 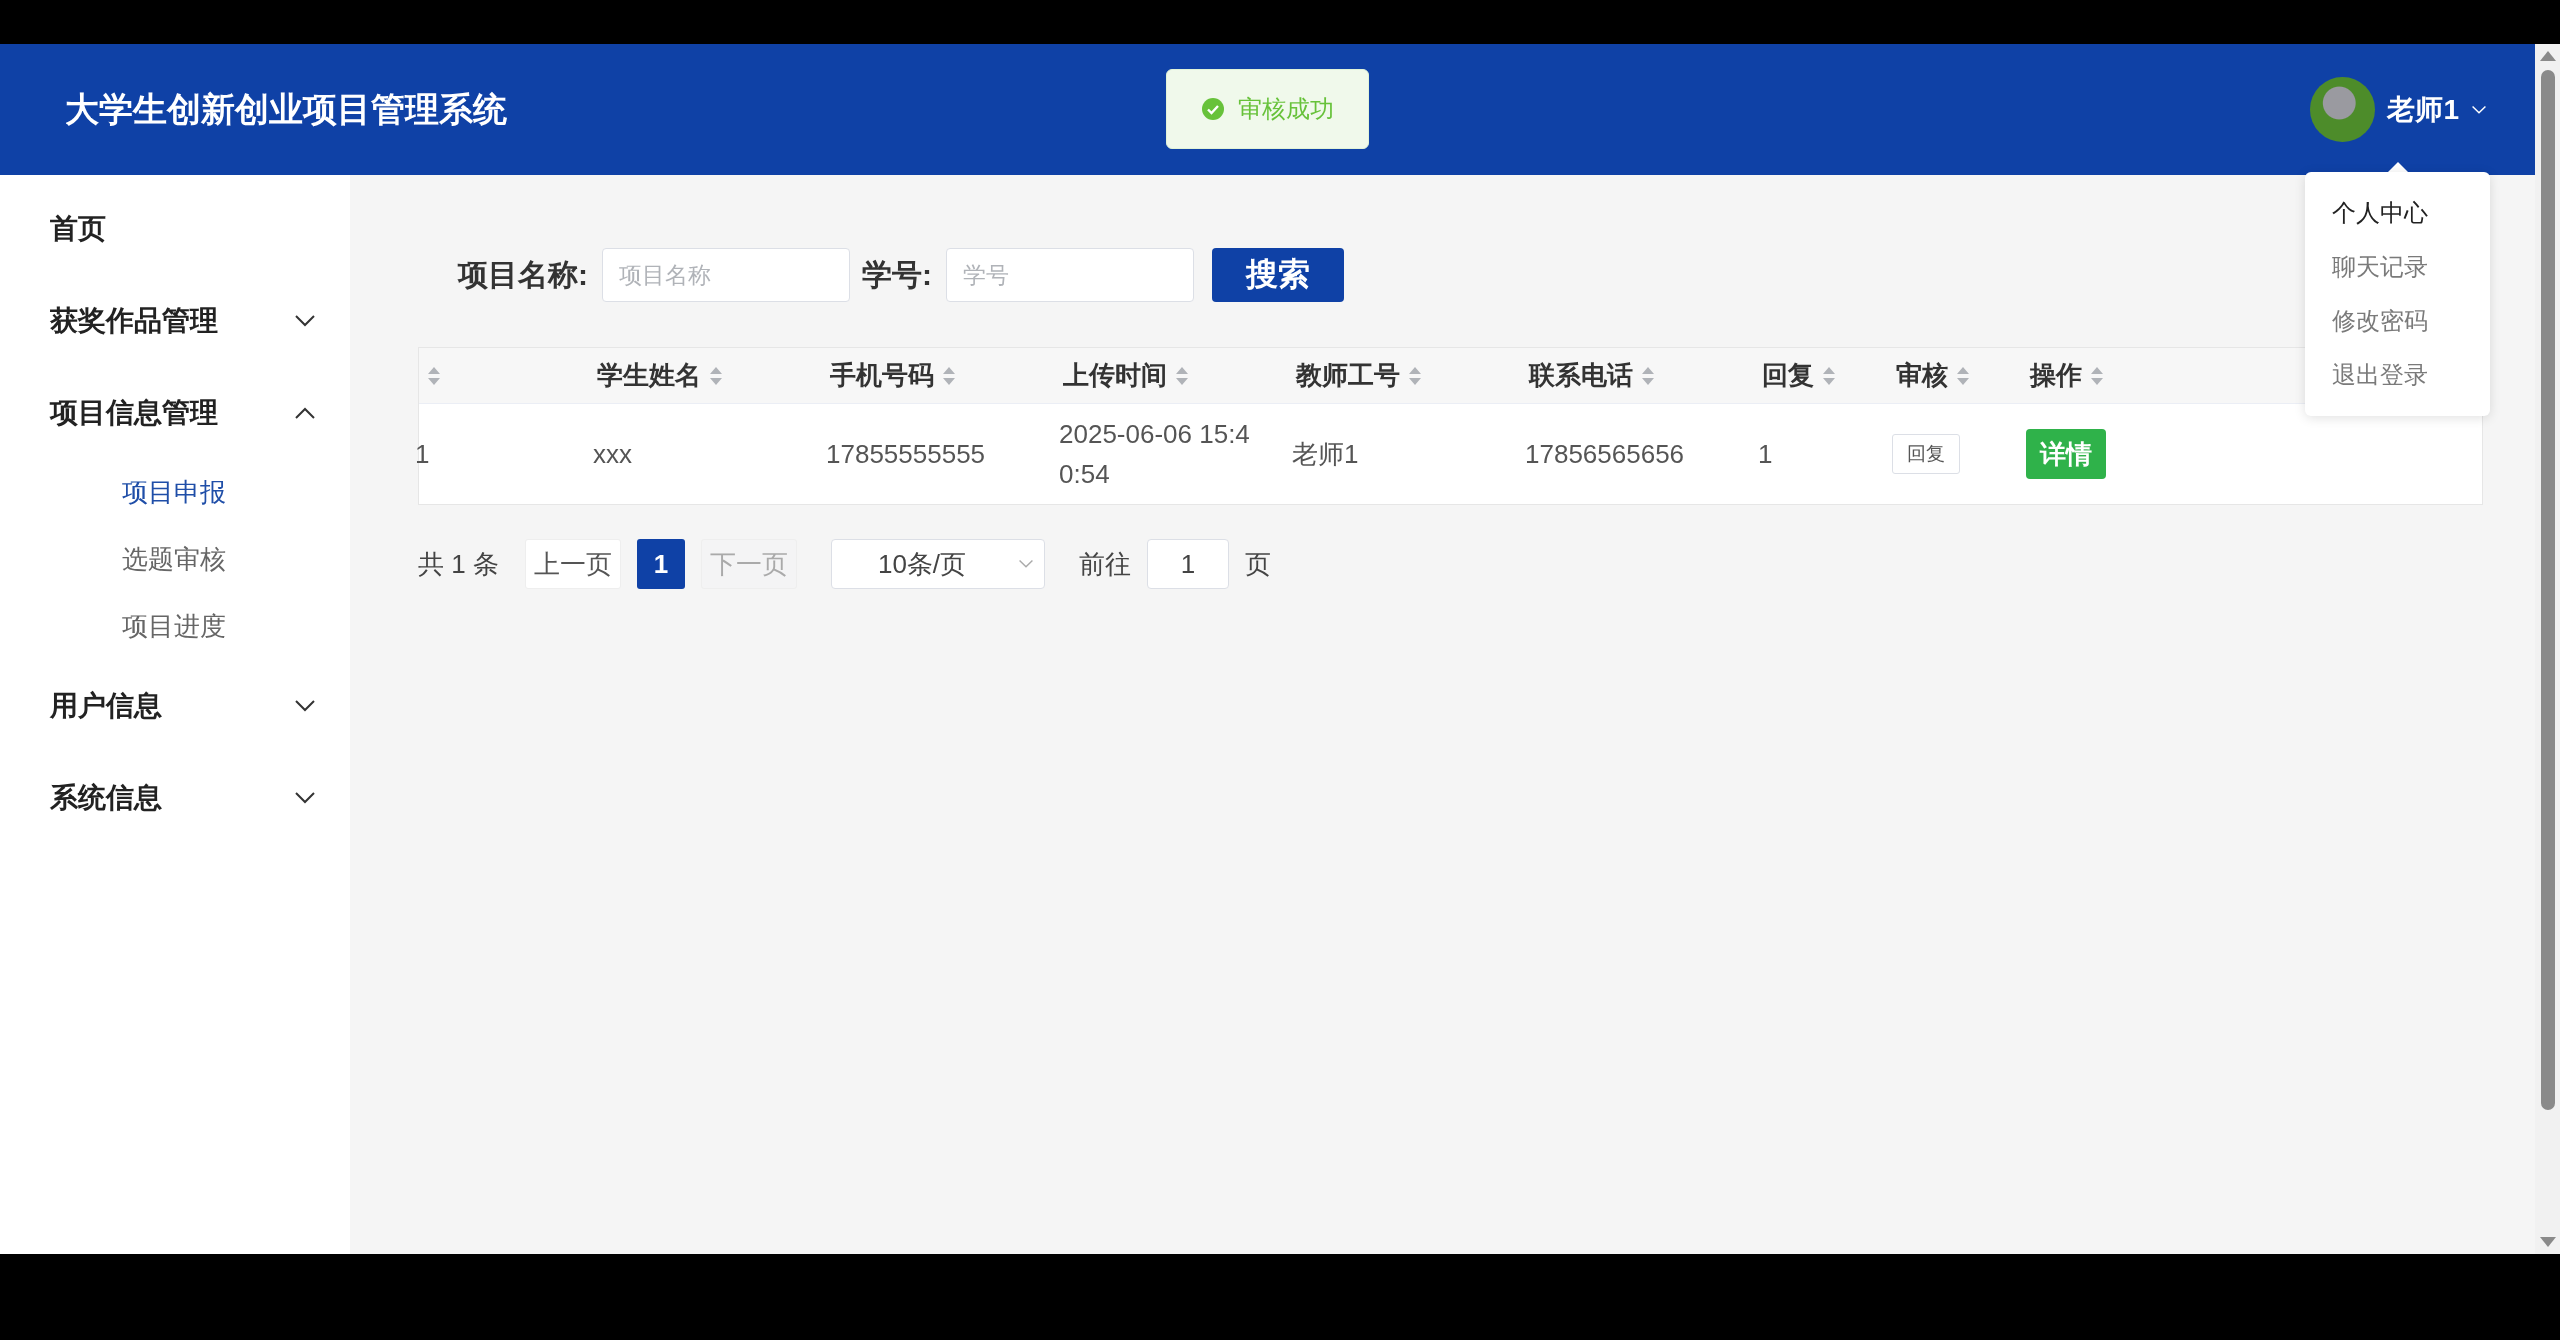 What do you see at coordinates (2547, 1242) in the screenshot?
I see `scroll-down-icon` at bounding box center [2547, 1242].